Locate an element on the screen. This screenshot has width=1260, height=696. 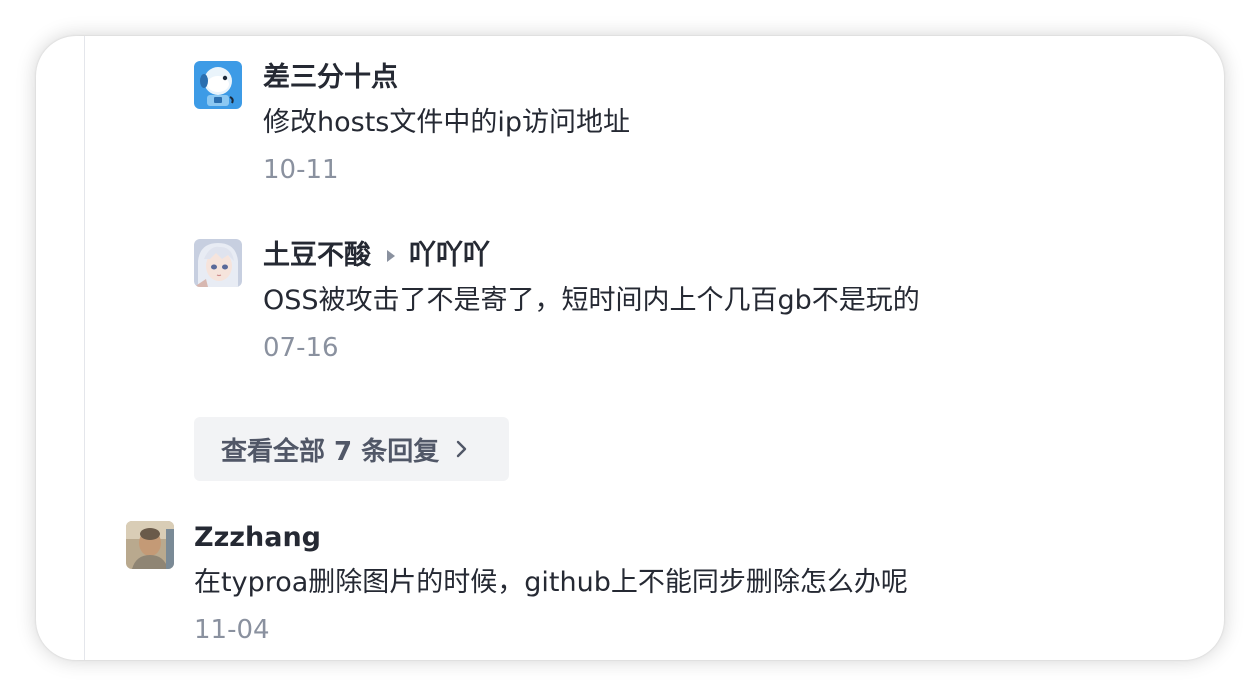
view-all-replies-button: 查看全部 7 条回复 is located at coordinates (351, 449).